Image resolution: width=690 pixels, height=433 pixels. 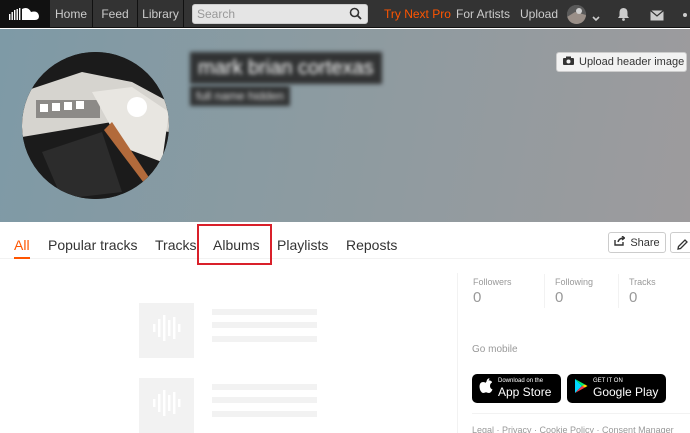 What do you see at coordinates (642, 282) in the screenshot?
I see `stat-label: Tracks` at bounding box center [642, 282].